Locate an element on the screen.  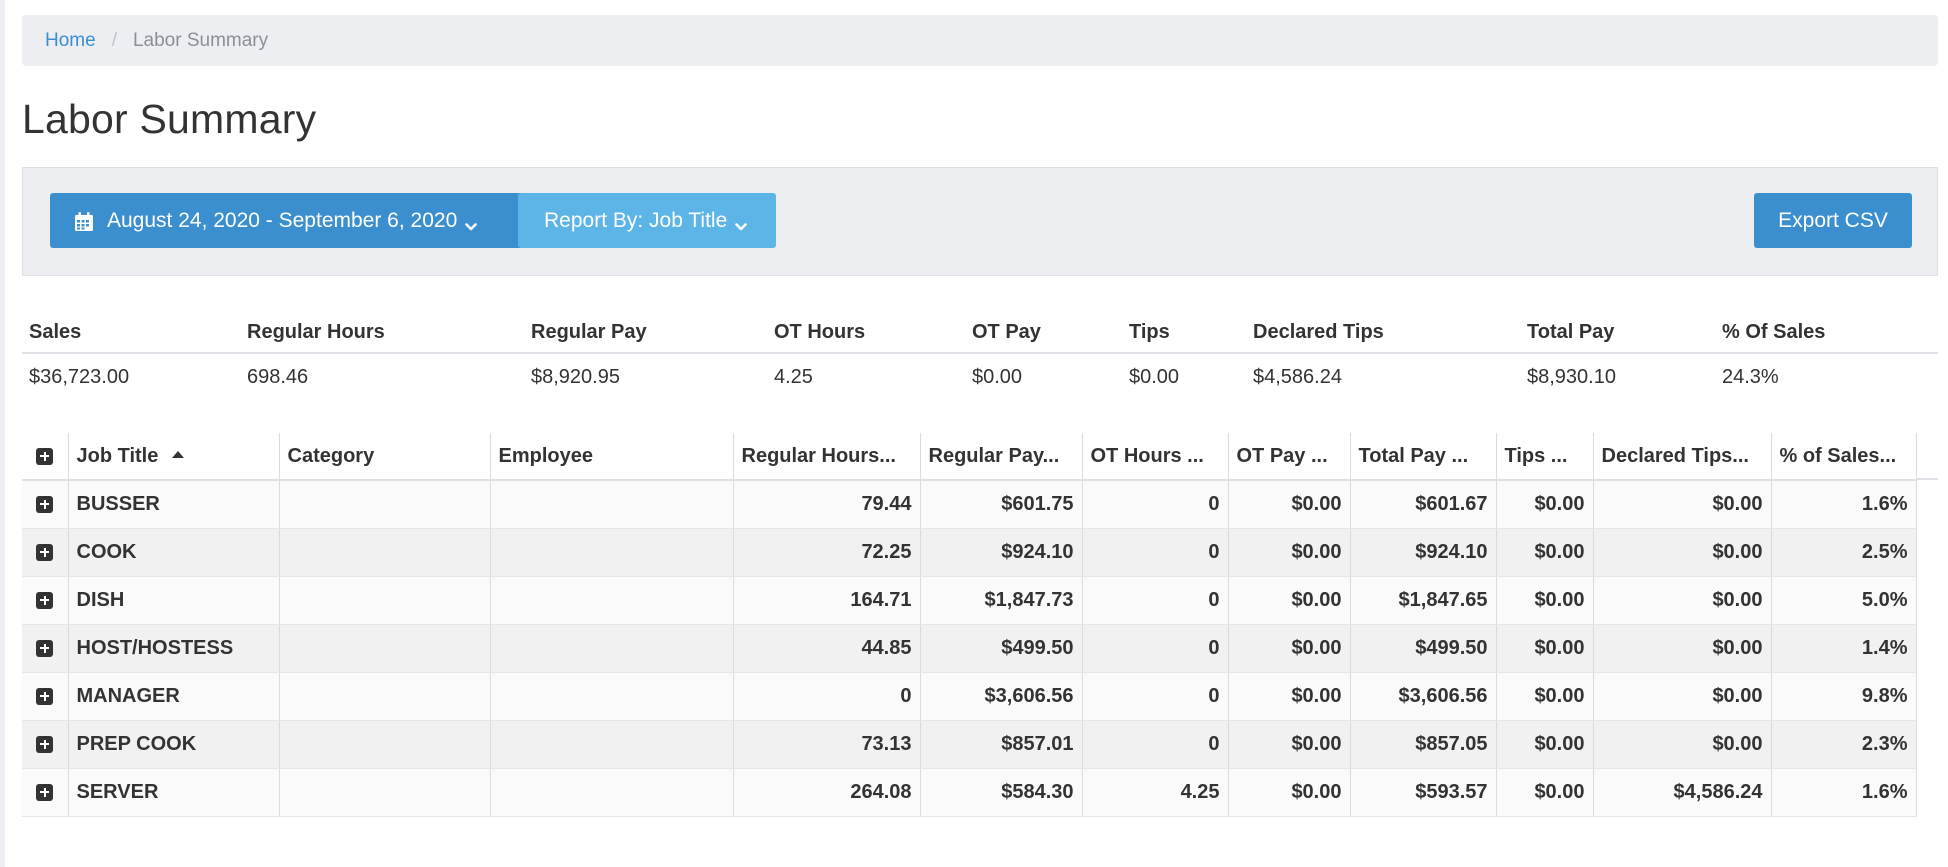
export-csv-button: Export CSV is located at coordinates (1833, 220).